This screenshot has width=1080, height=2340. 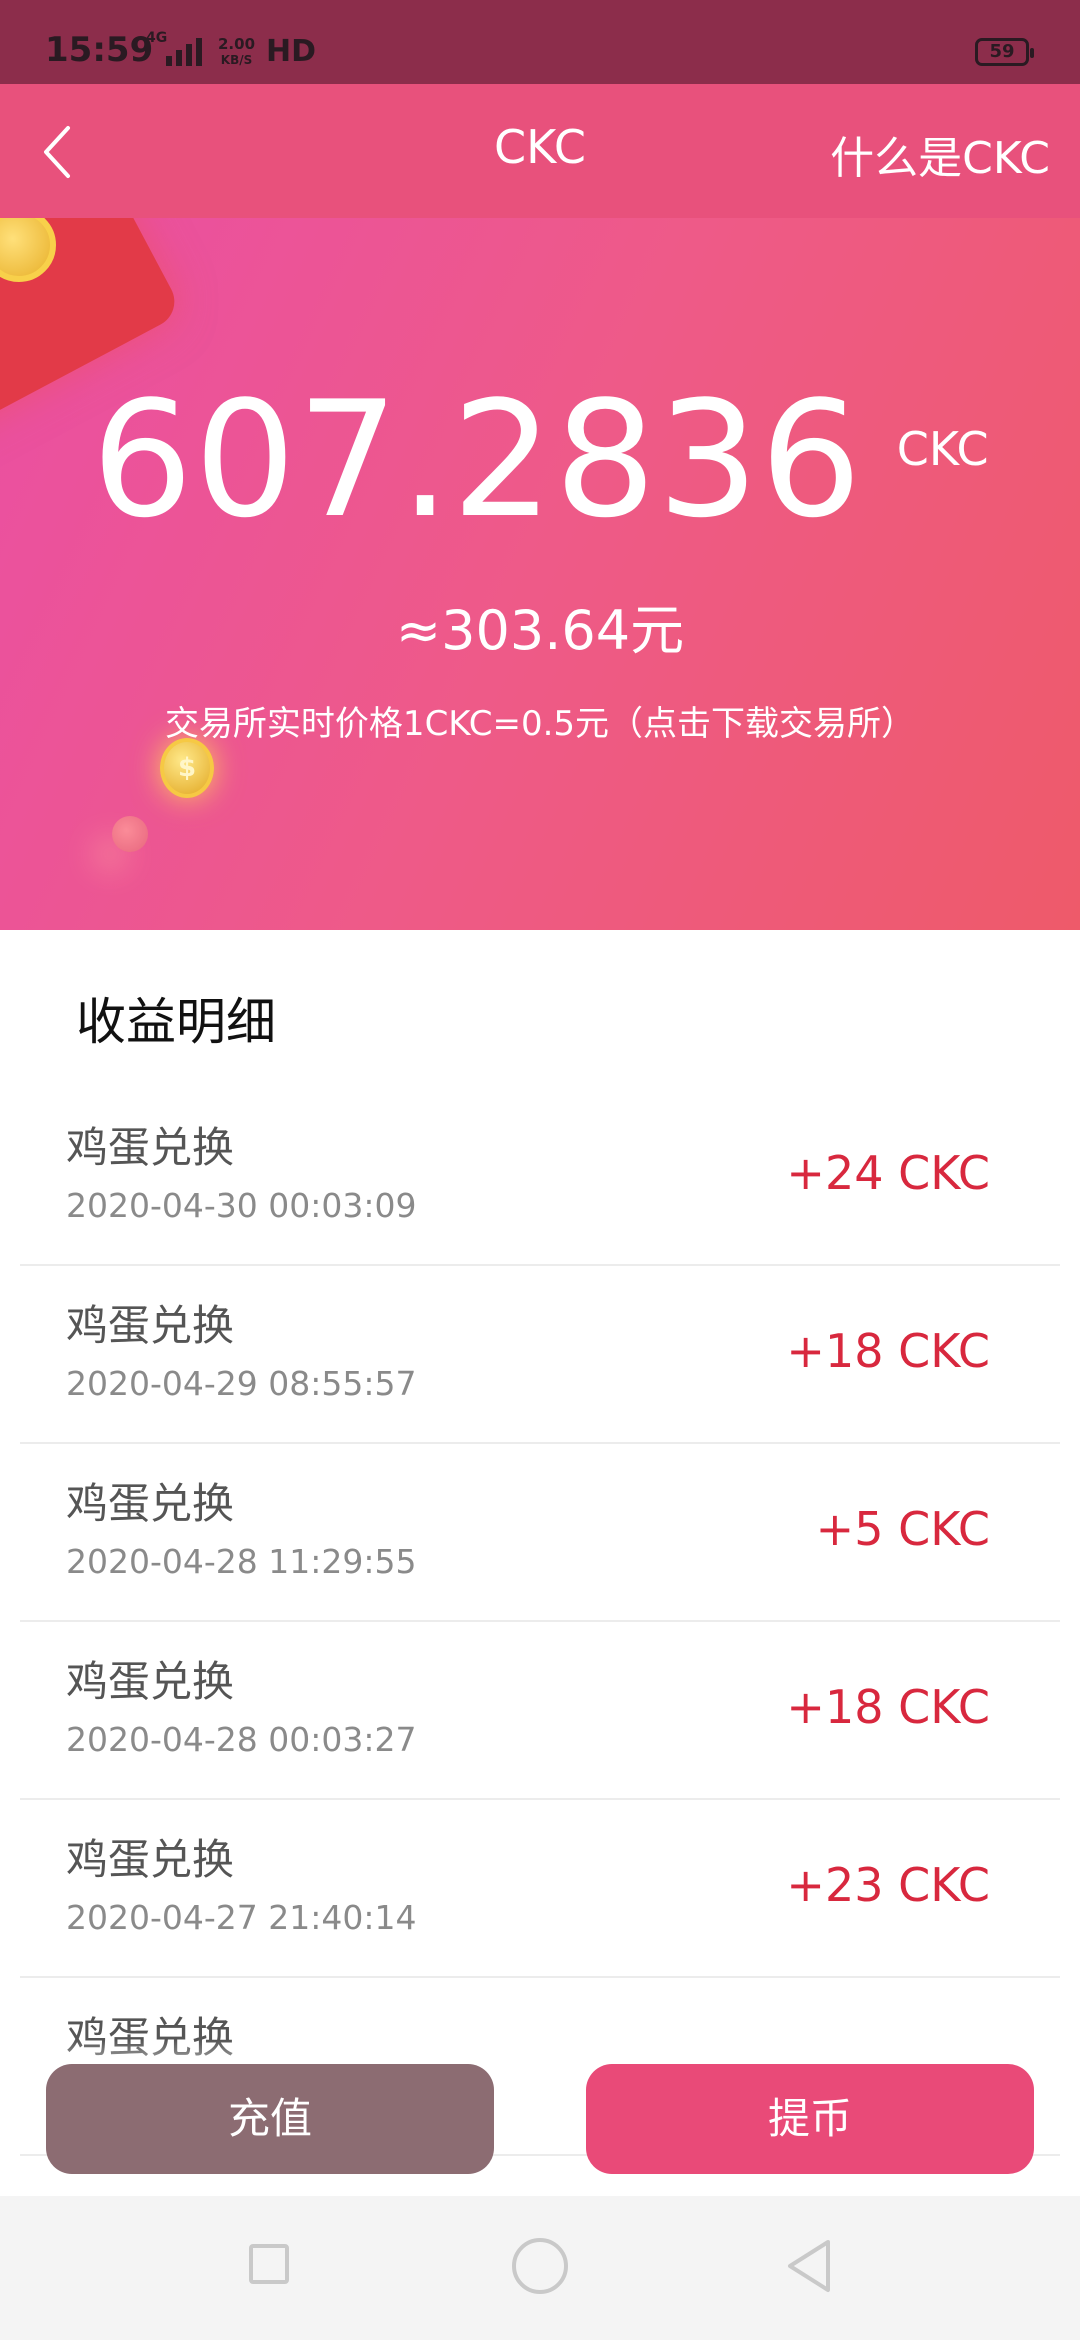 What do you see at coordinates (540, 151) in the screenshot?
I see `top-nav-bar: CKC 什么是CKC` at bounding box center [540, 151].